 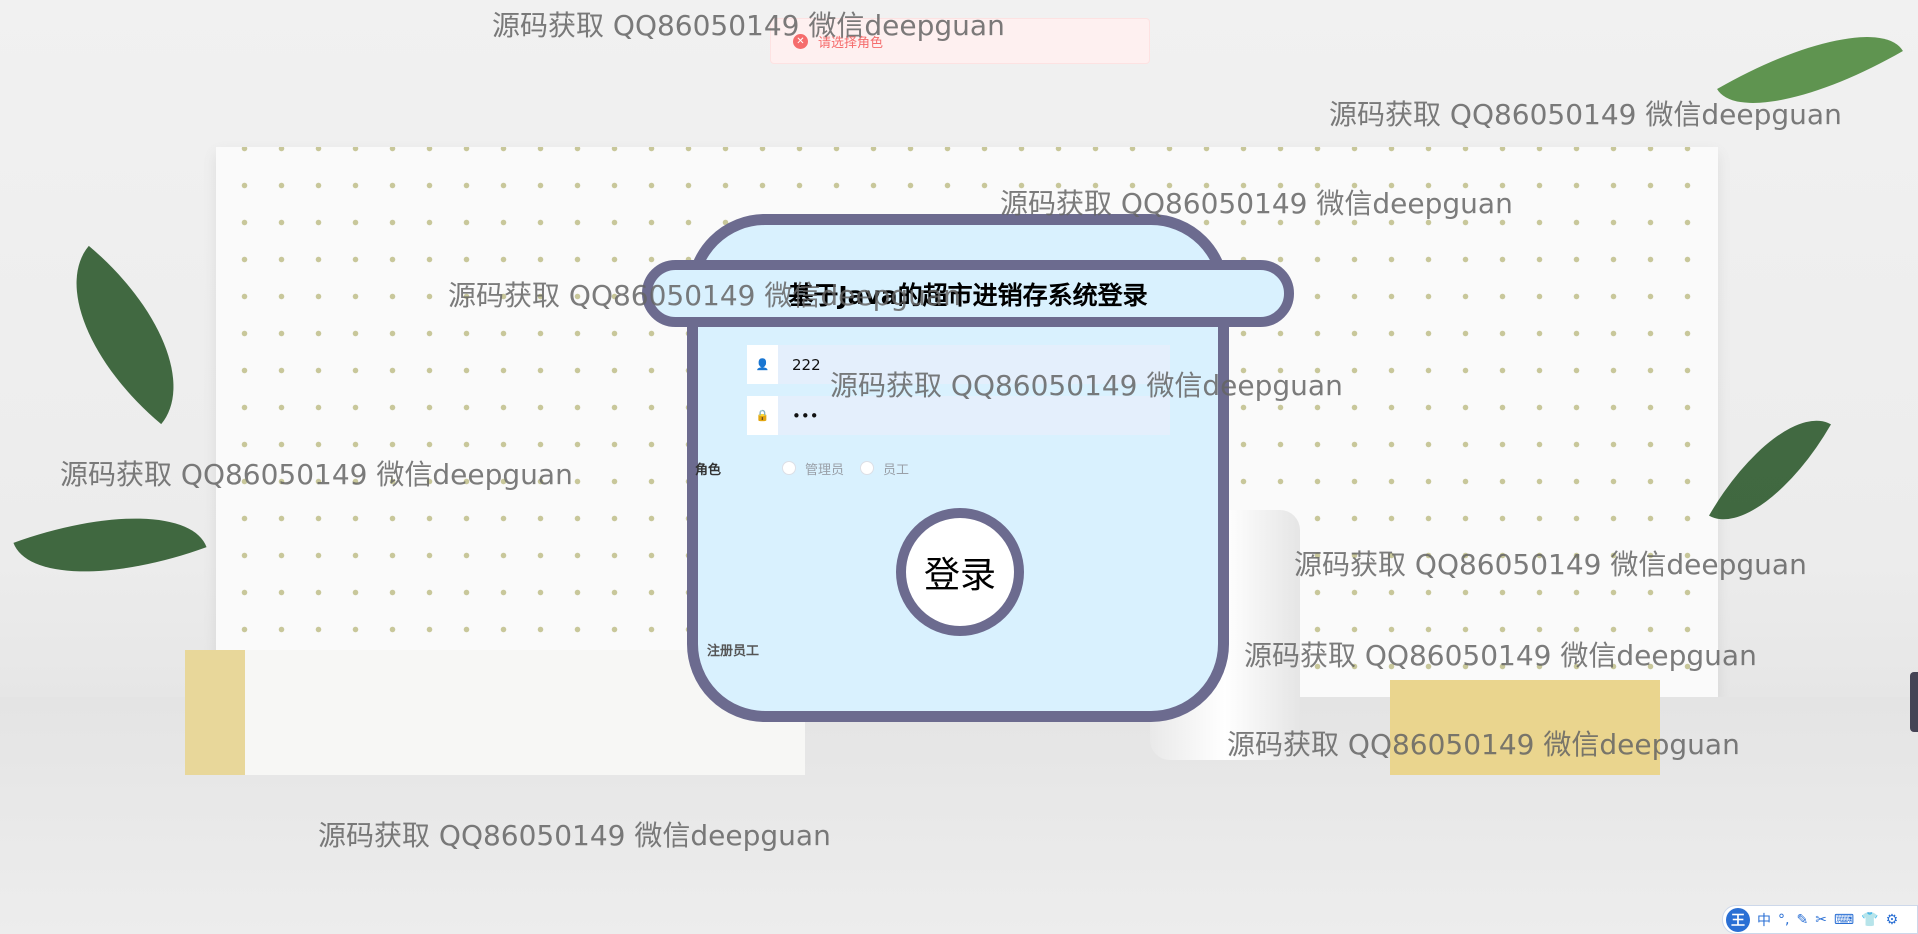 I want to click on error-circle-icon: ✕, so click(x=800, y=41).